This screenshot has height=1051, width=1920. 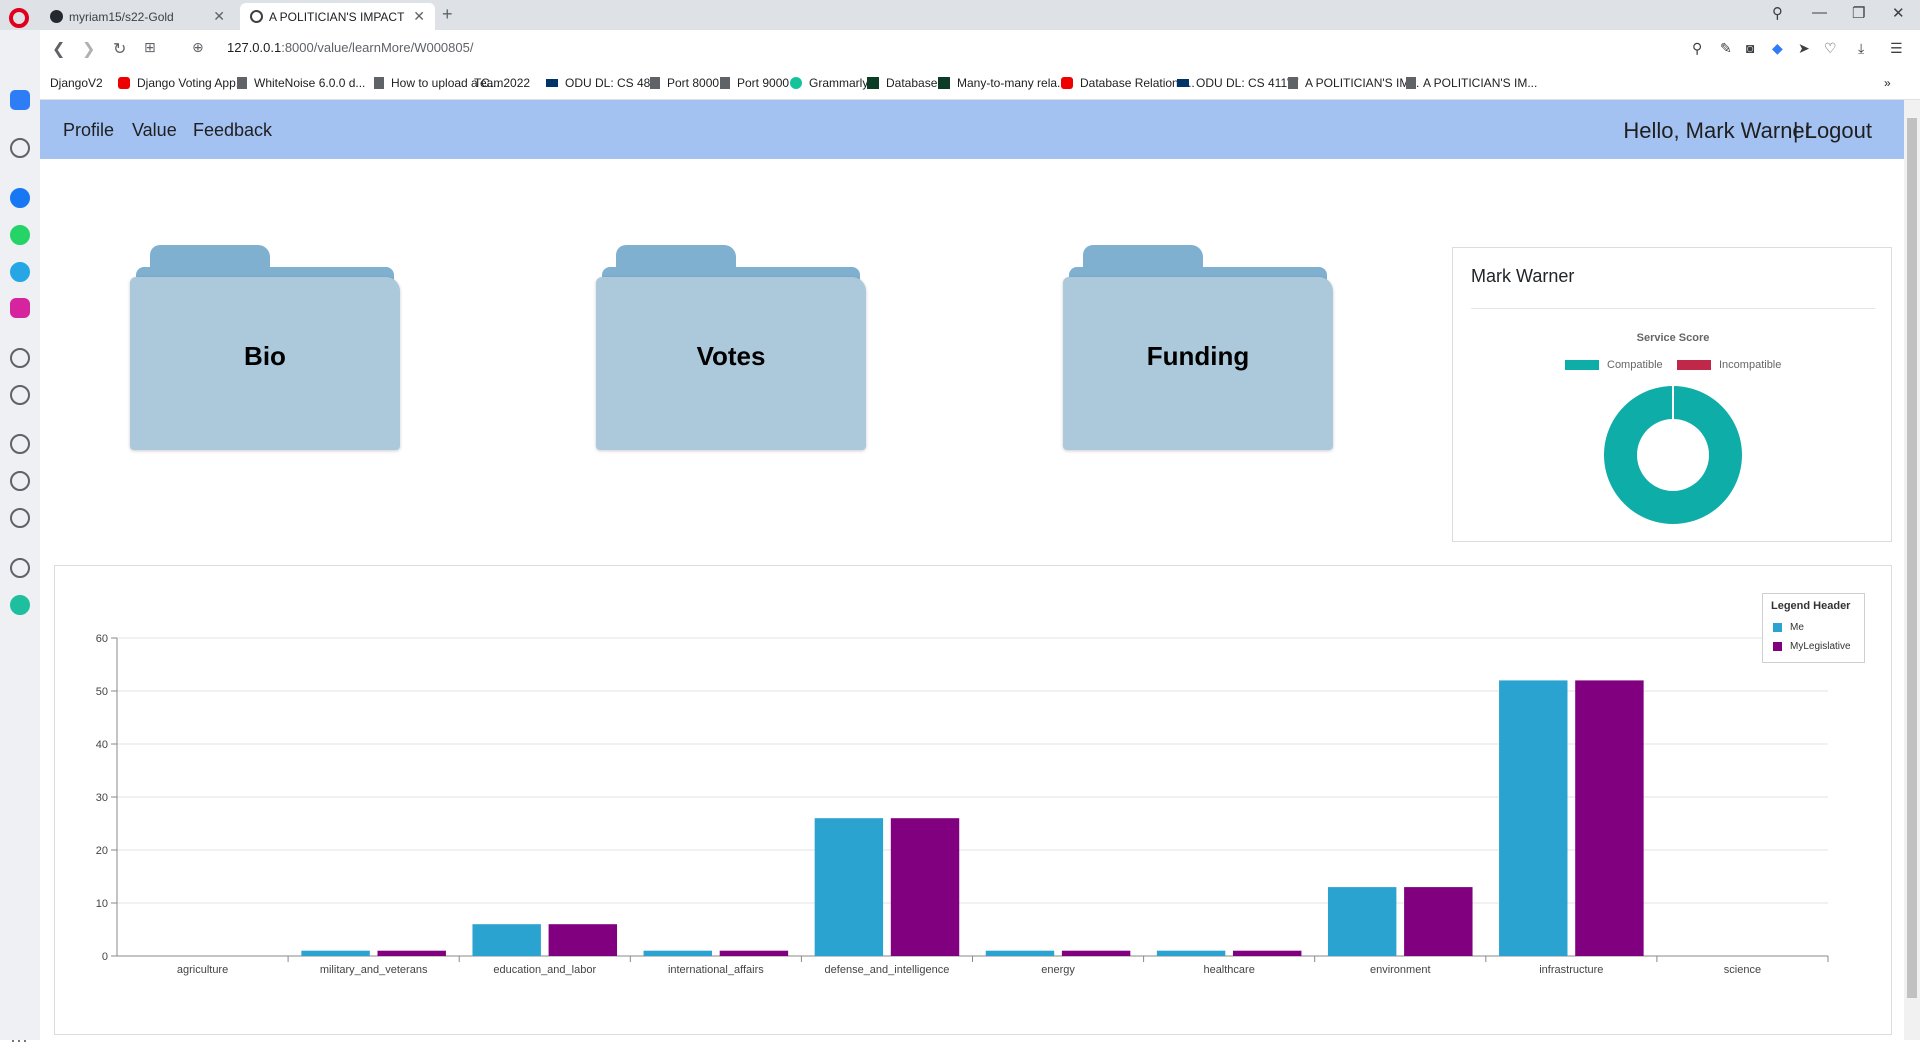 I want to click on browser-tab-github: myriam15/s22-Gold ✕, so click(x=137, y=16).